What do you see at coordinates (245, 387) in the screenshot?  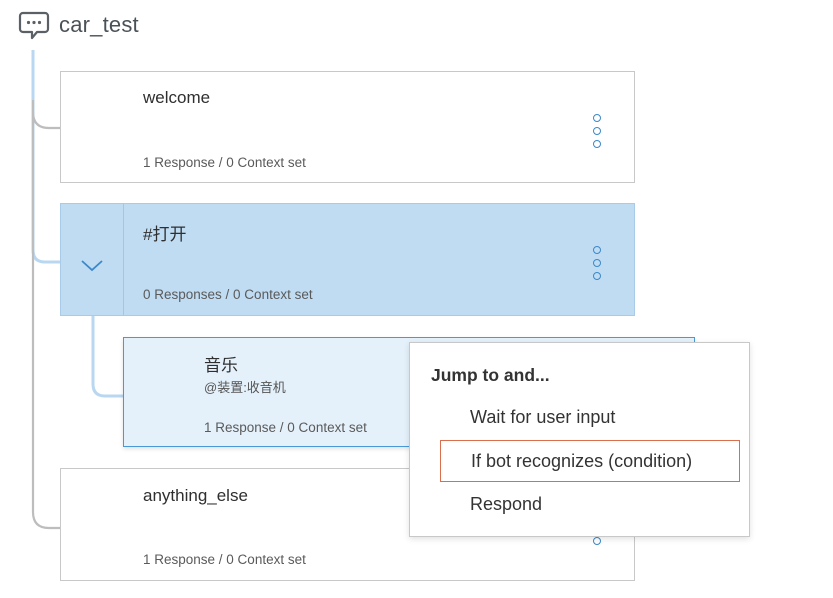 I see `node-condition: @装置:收音机` at bounding box center [245, 387].